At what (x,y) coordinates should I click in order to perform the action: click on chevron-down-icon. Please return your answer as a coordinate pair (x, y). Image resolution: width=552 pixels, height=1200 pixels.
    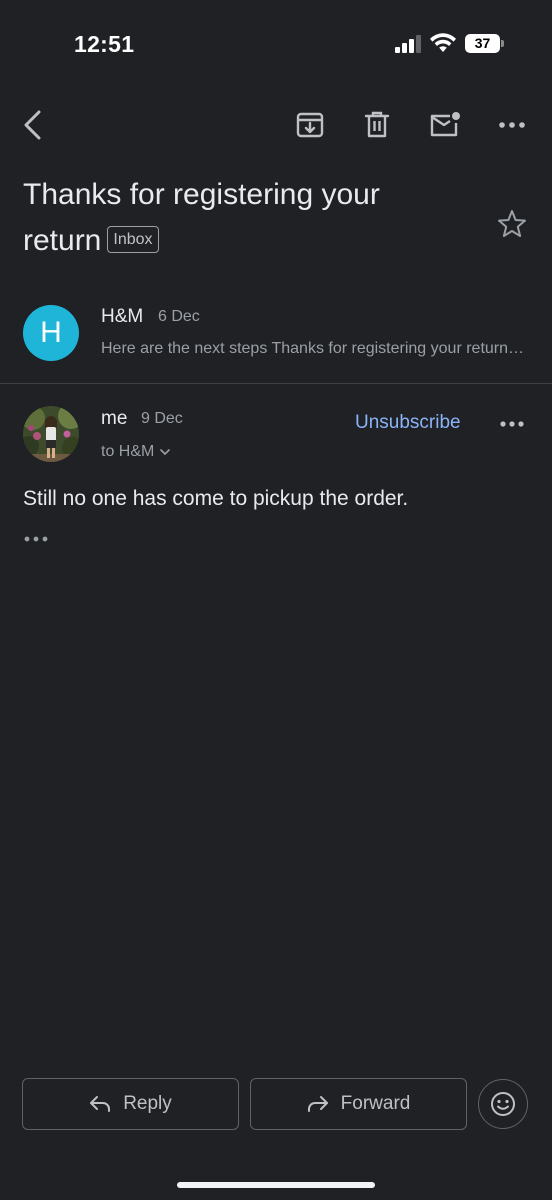
    Looking at the image, I should click on (165, 451).